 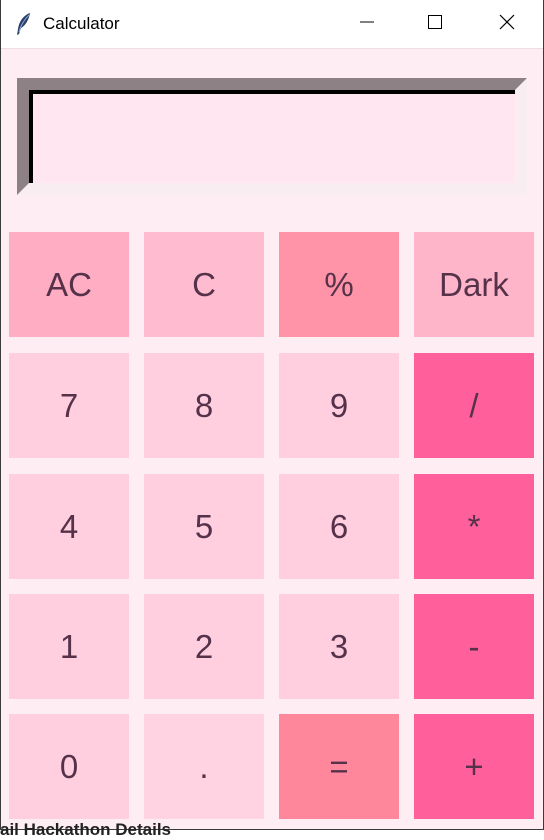 I want to click on digit-7-button: 7, so click(x=69, y=405).